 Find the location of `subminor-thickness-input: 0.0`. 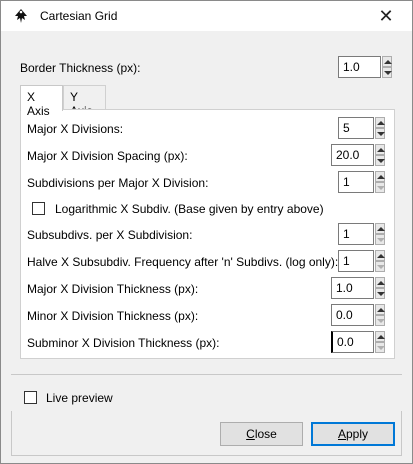

subminor-thickness-input: 0.0 is located at coordinates (352, 342).